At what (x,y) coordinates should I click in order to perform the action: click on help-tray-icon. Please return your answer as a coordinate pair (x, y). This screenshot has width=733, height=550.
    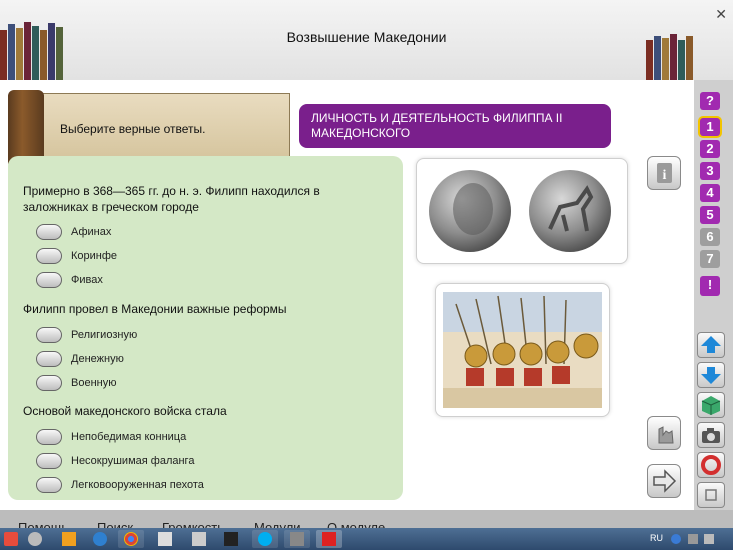
    Looking at the image, I should click on (676, 539).